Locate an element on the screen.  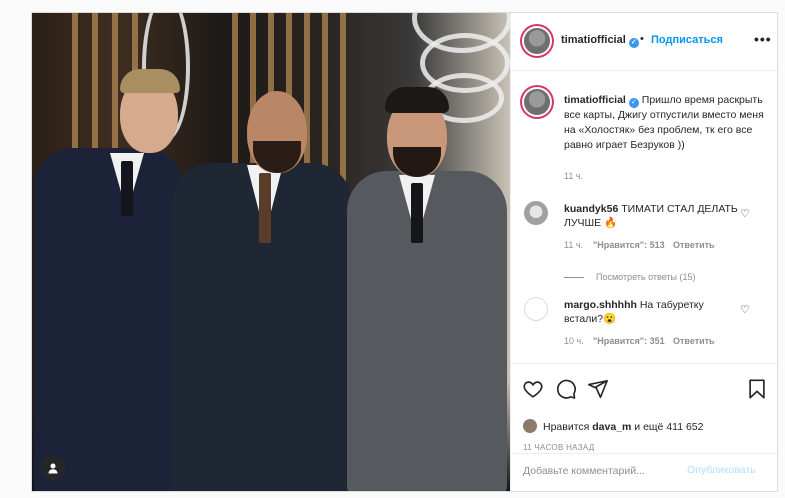
liker-avatar is located at coordinates (530, 426).